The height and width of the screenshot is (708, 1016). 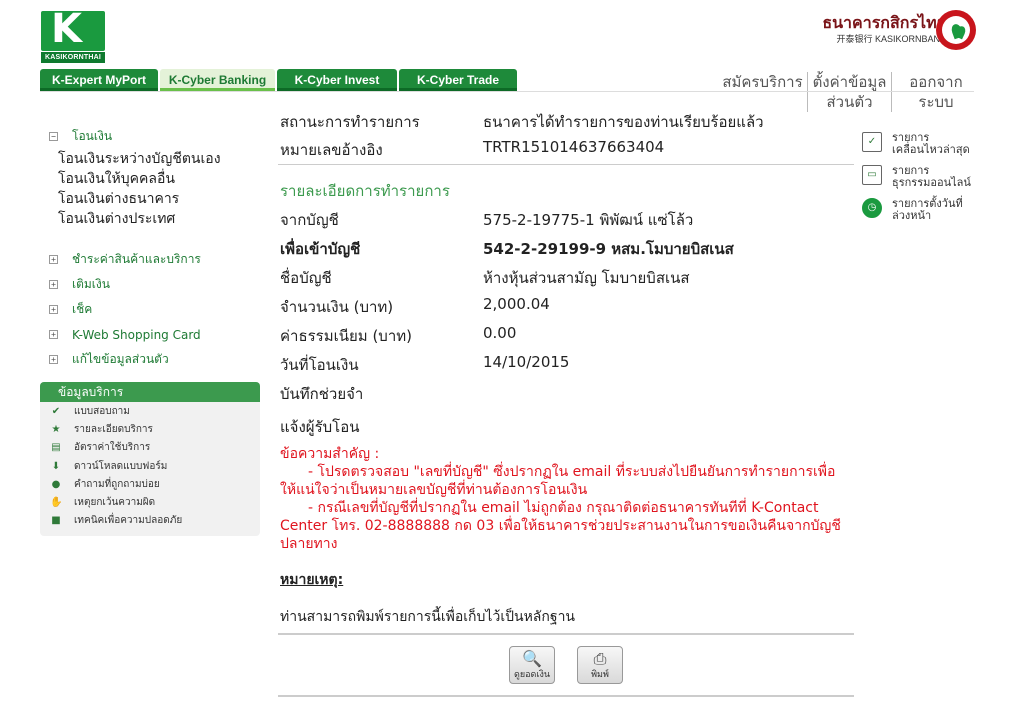 What do you see at coordinates (150, 199) in the screenshot?
I see `menu-item-interbank-transfer: โอนเงินต่างธนาคาร` at bounding box center [150, 199].